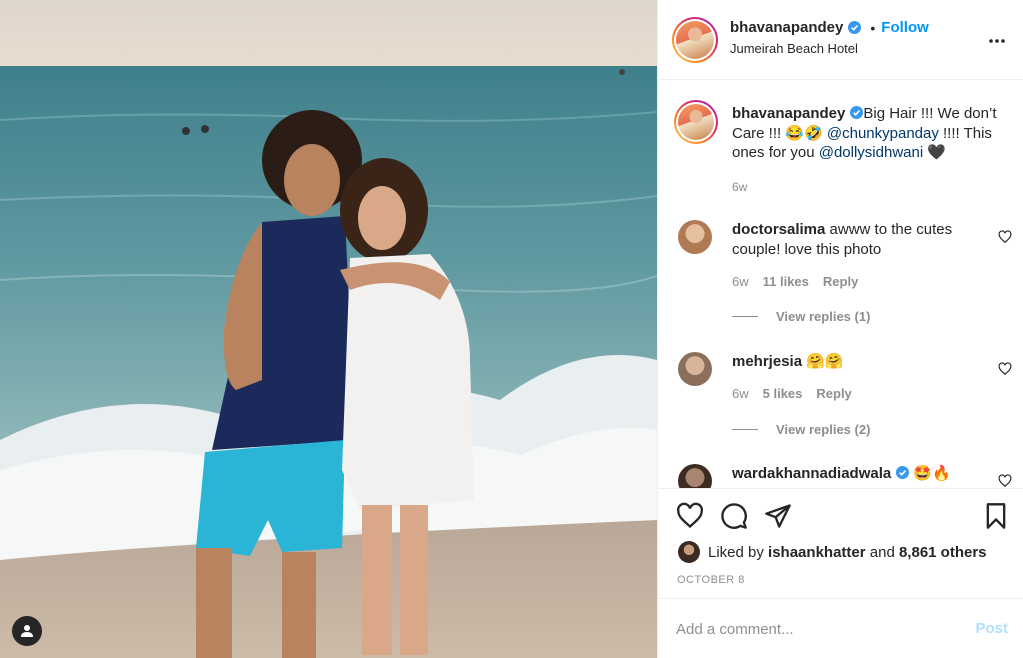  What do you see at coordinates (786, 281) in the screenshot?
I see `comment-likes: 11 likes` at bounding box center [786, 281].